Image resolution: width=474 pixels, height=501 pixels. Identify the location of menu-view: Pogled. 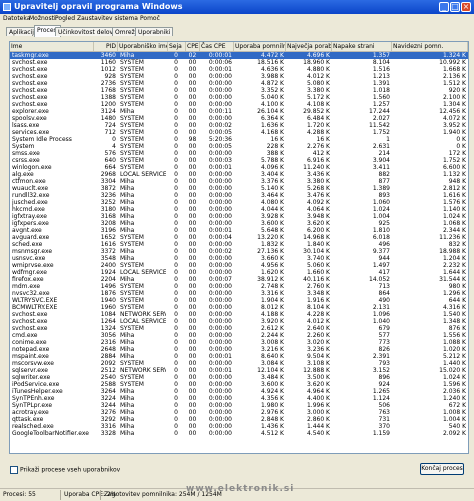
(65, 18).